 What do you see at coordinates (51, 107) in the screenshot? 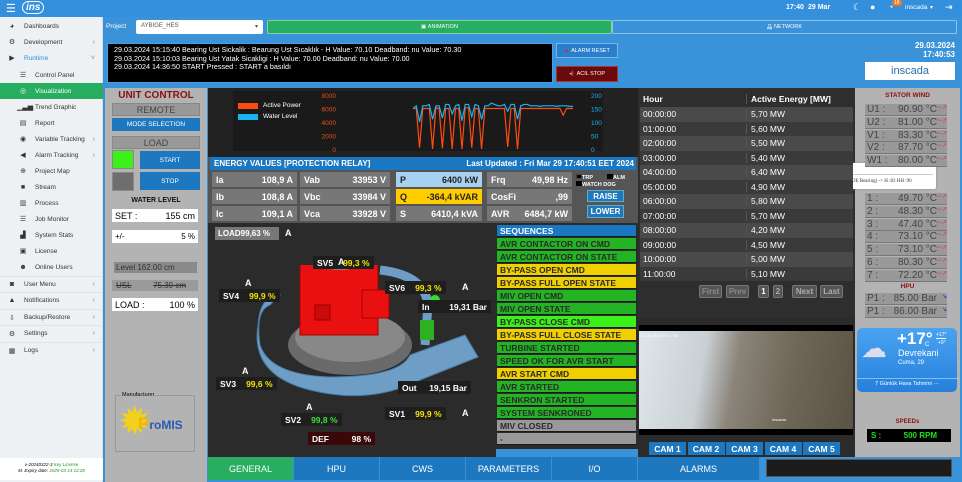
I see `sidebar-item-trend-graphic: ▁▃▅ Trend Graphic` at bounding box center [51, 107].